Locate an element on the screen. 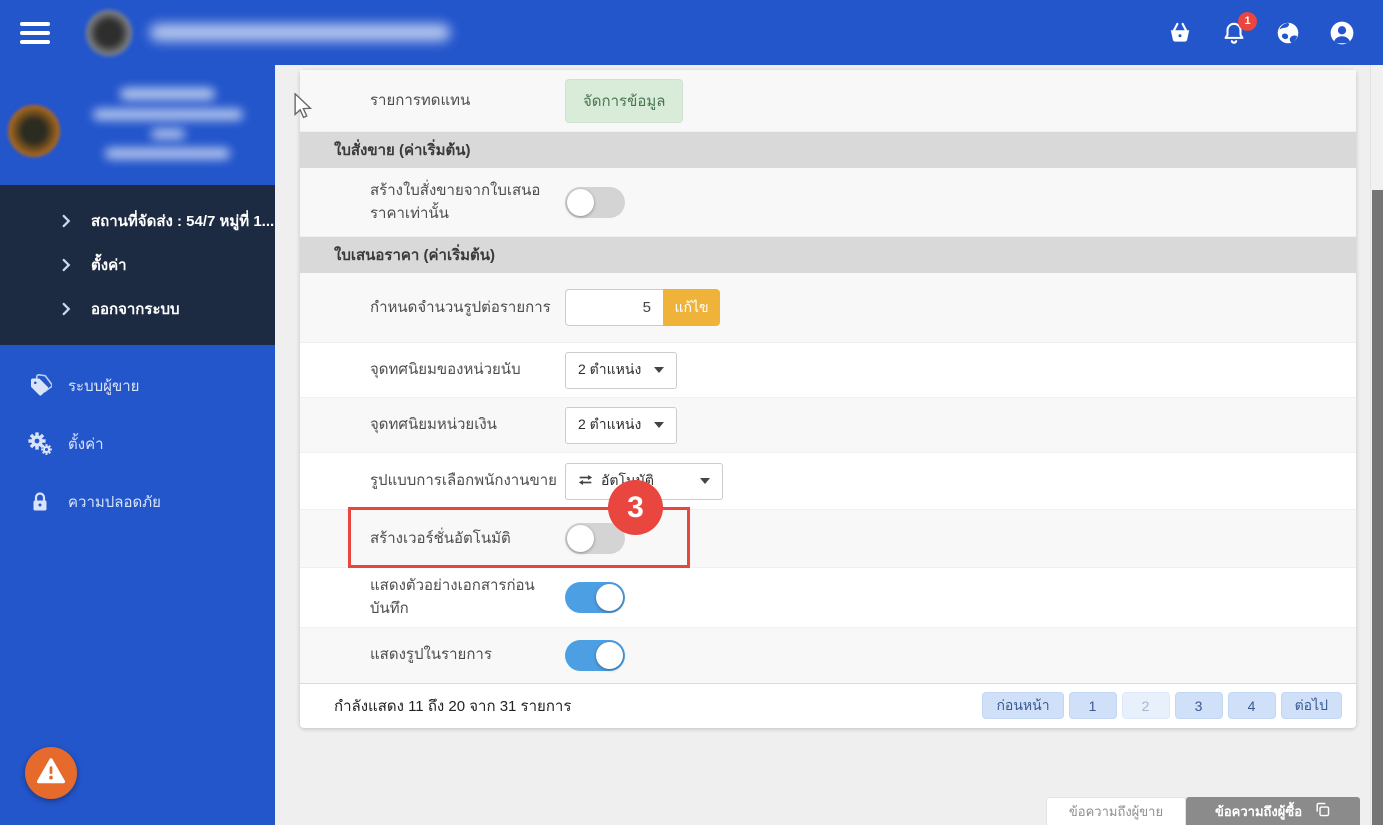 The image size is (1383, 825). tab-message-to-buyer: ข้อความถึงผู้ซื้อ is located at coordinates (1273, 811).